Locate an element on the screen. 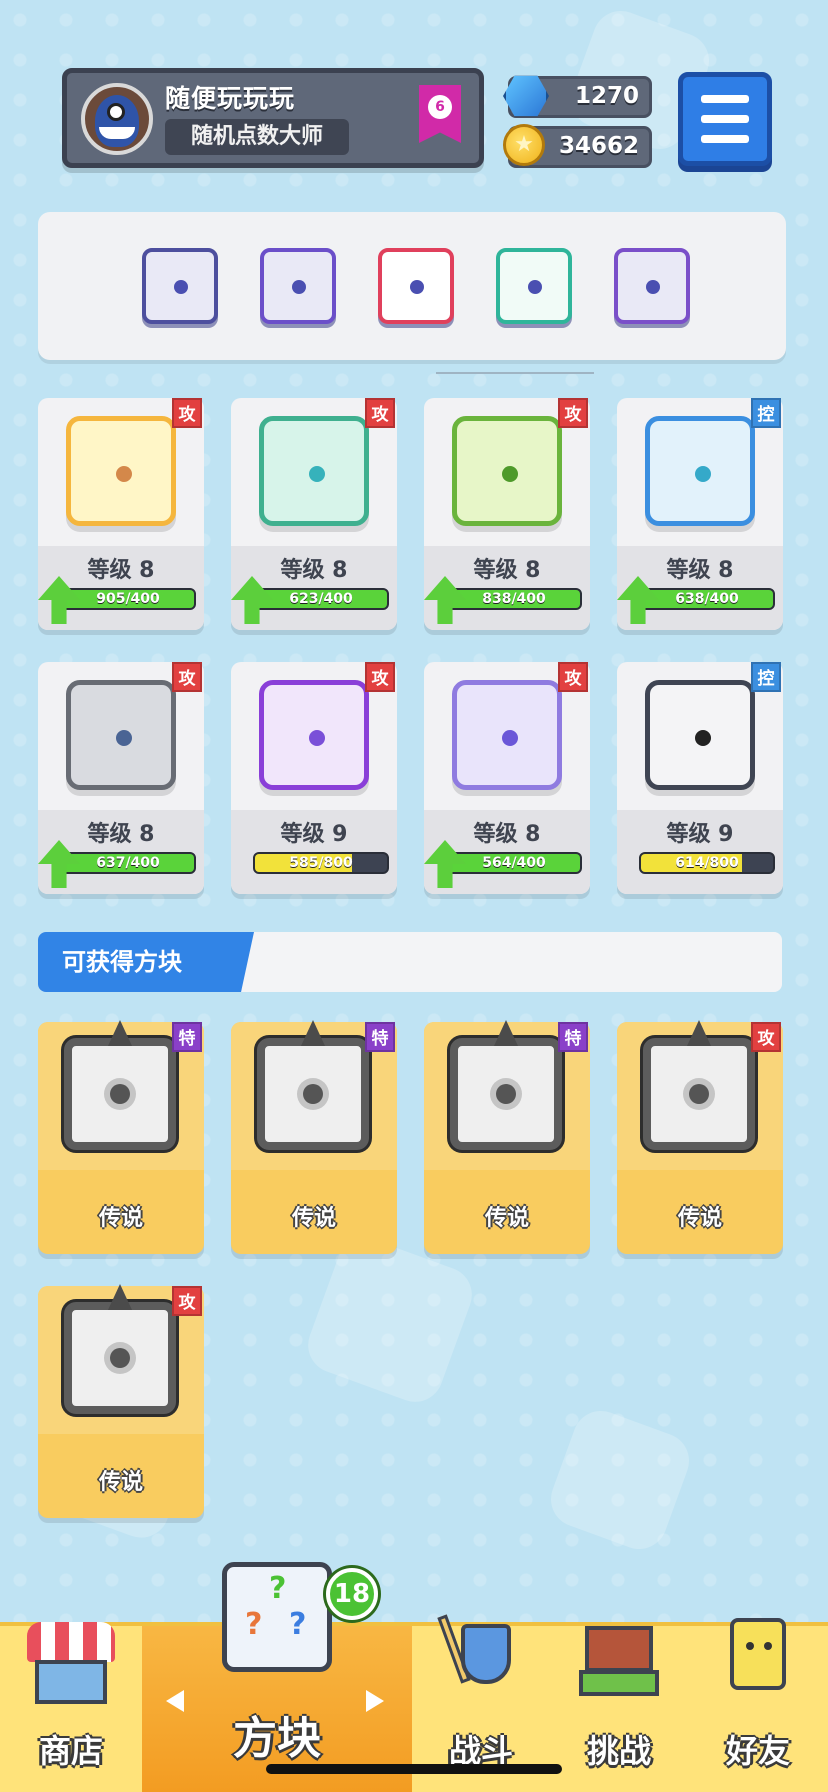 The image size is (828, 1792). dice-card: 控等级 8 638/400 is located at coordinates (700, 514).